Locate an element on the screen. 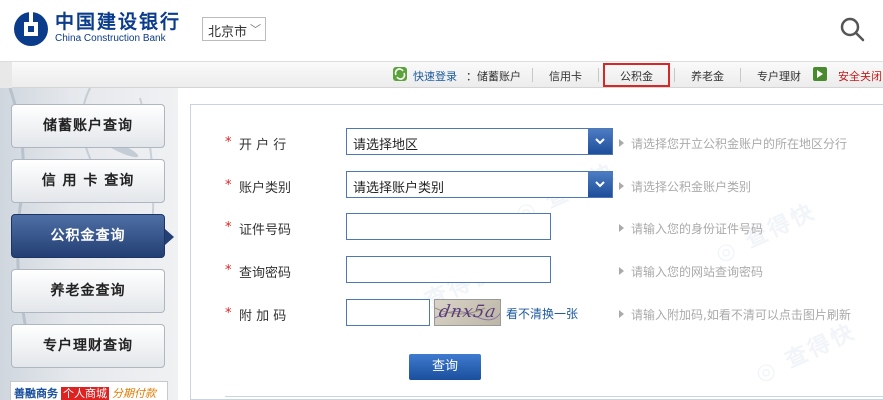  captcha-text: dnx5a is located at coordinates (468, 312).